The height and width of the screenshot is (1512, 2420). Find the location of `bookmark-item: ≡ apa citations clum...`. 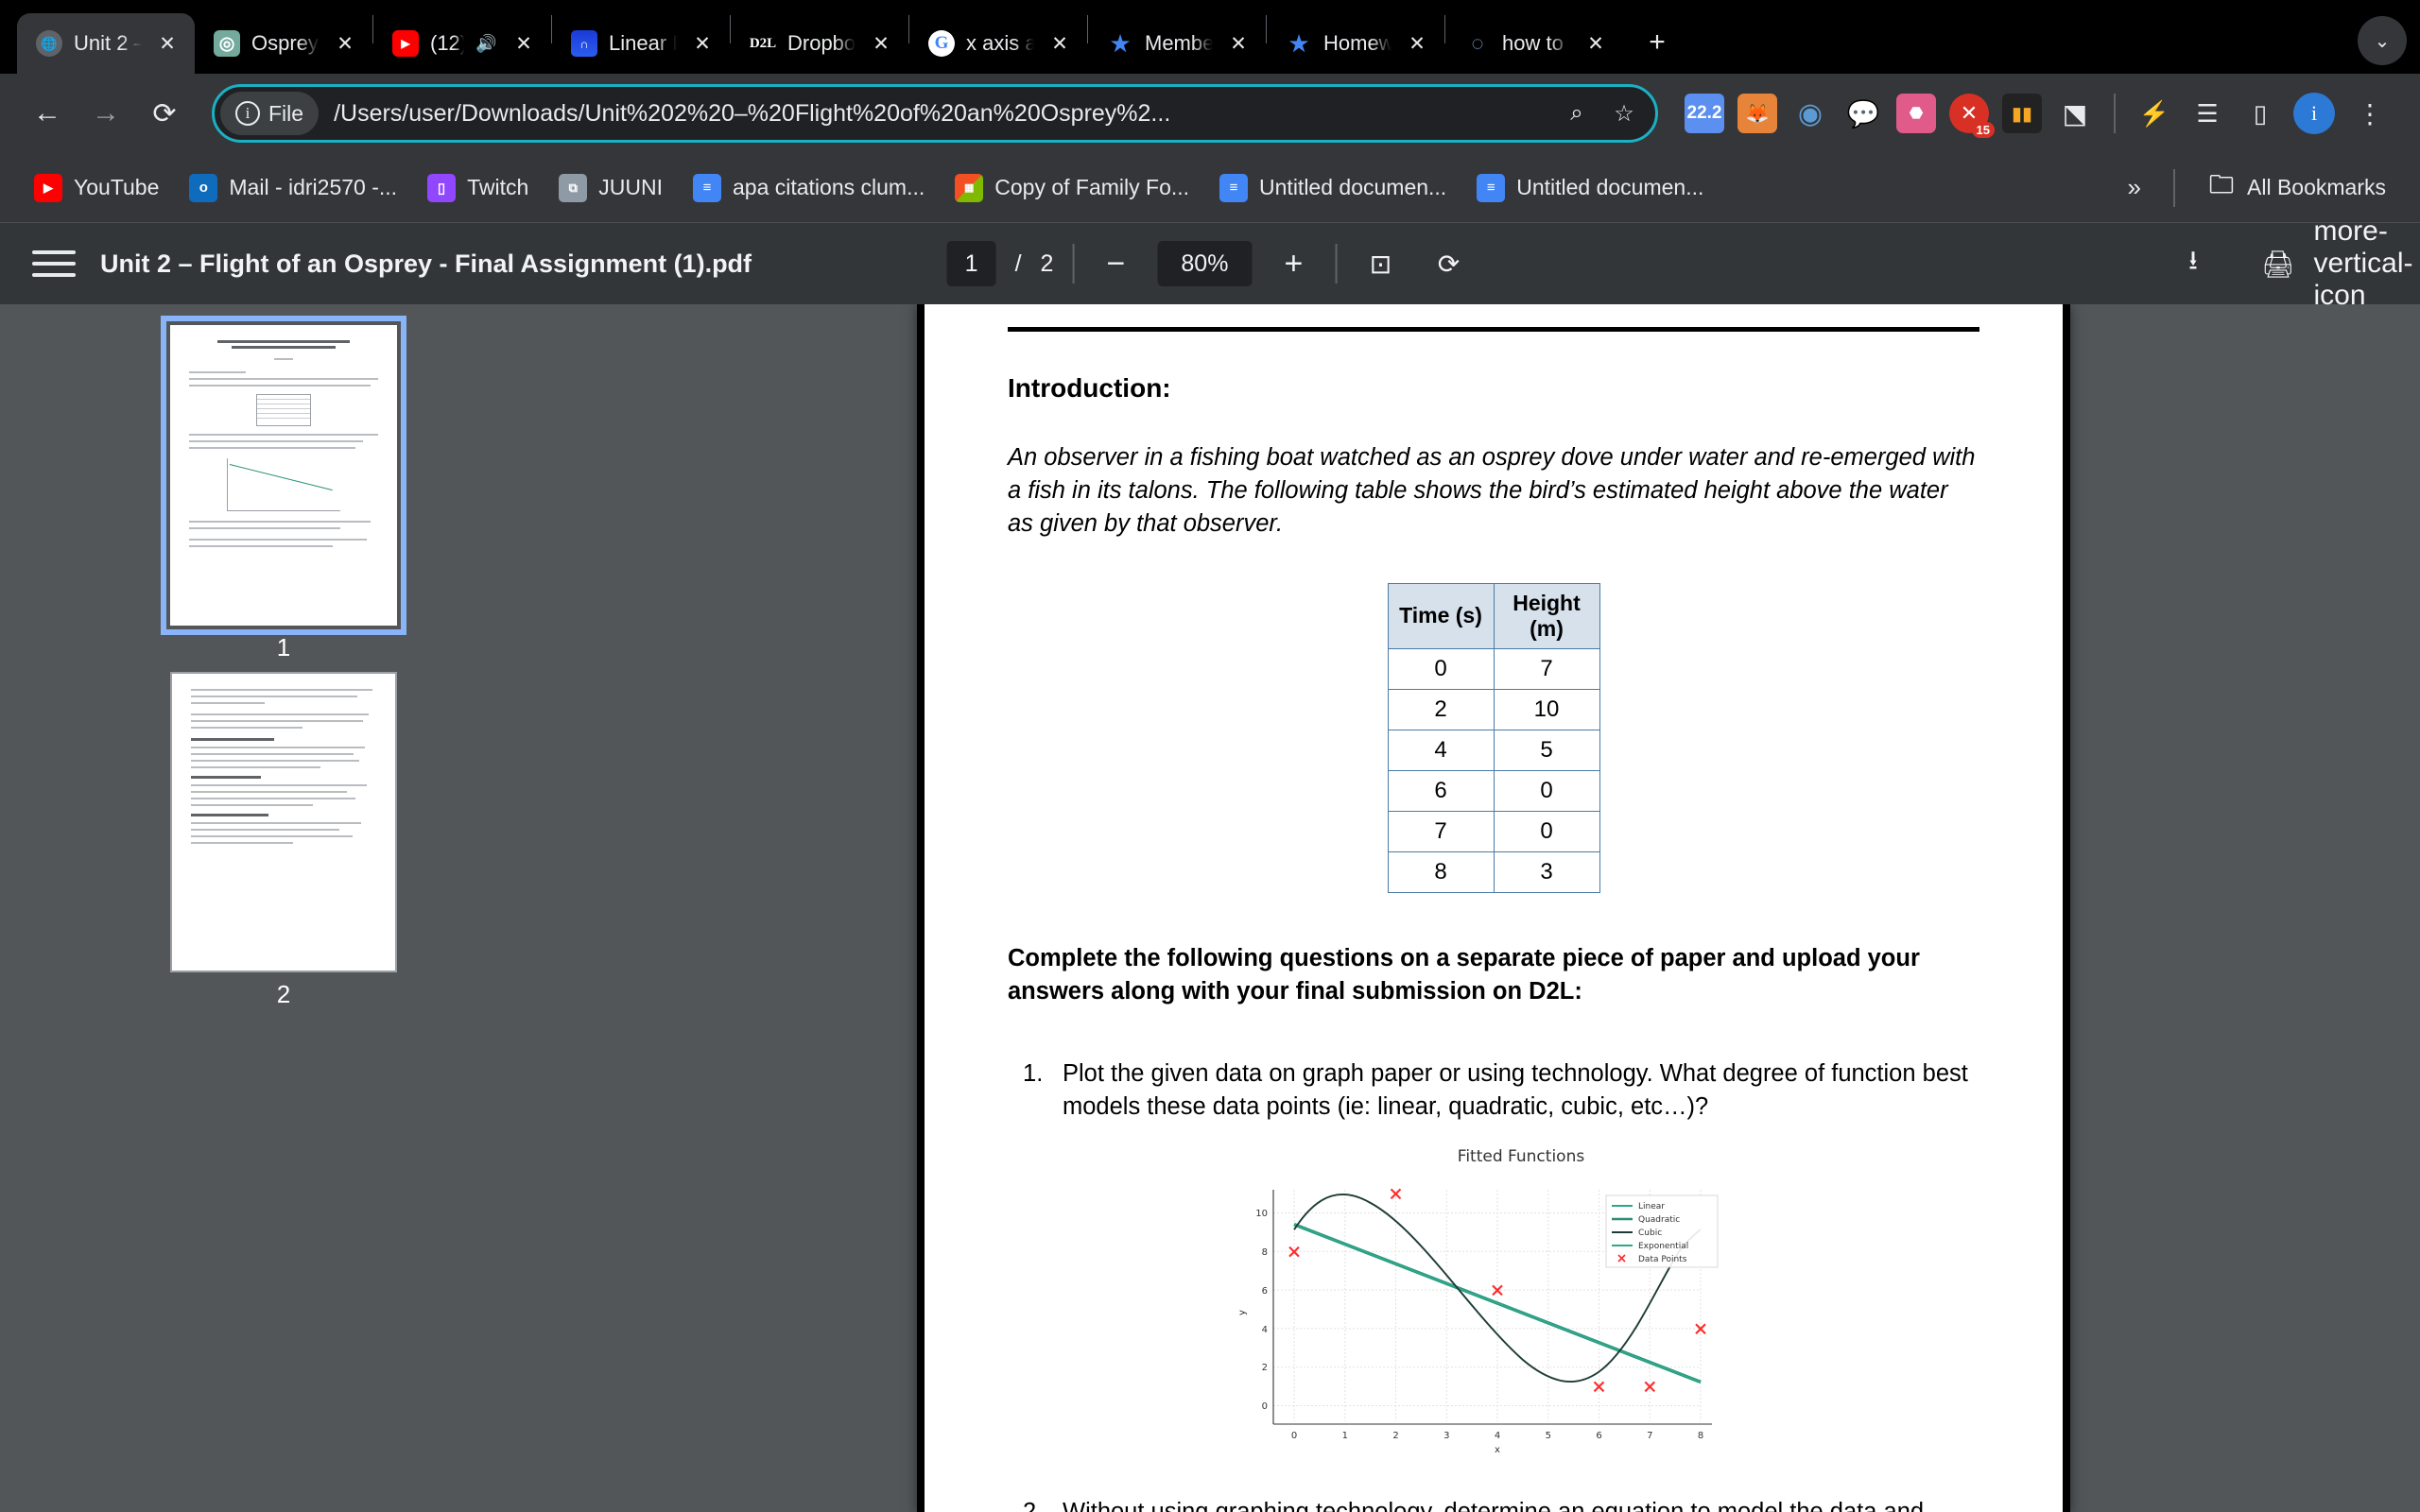

bookmark-item: ≡ apa citations clum... is located at coordinates (809, 188).